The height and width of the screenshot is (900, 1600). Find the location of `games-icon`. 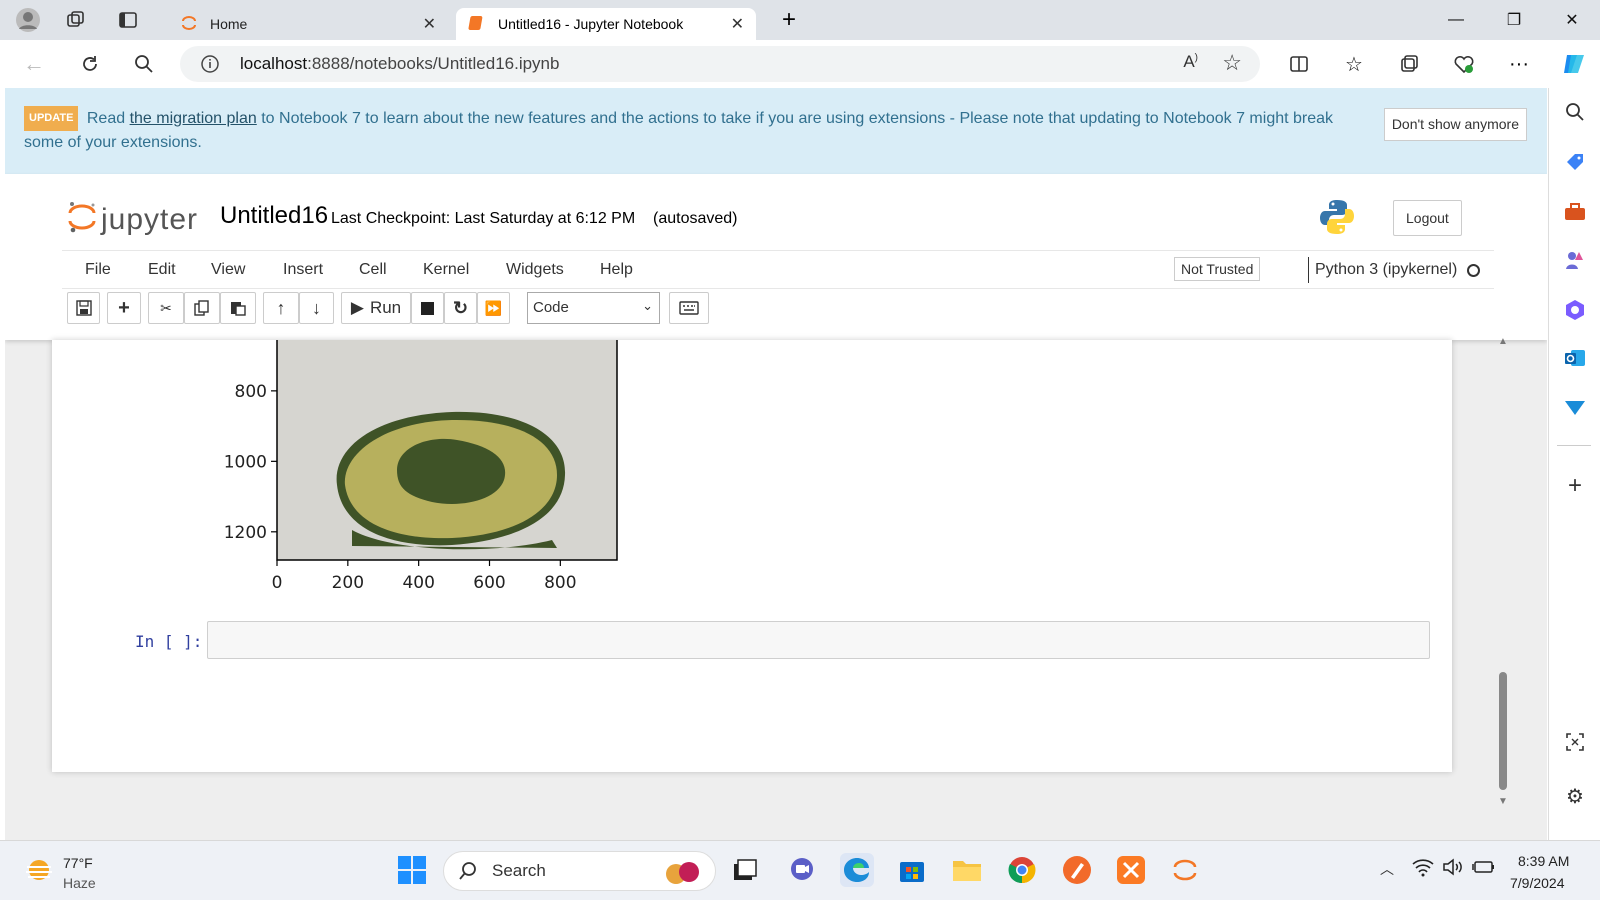

games-icon is located at coordinates (1575, 260).